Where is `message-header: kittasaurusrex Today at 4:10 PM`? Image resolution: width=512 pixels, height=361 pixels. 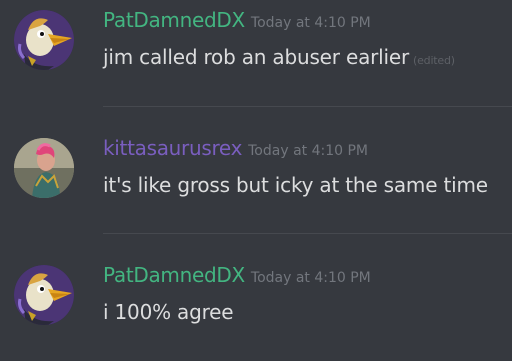
message-header: kittasaurusrex Today at 4:10 PM is located at coordinates (235, 148).